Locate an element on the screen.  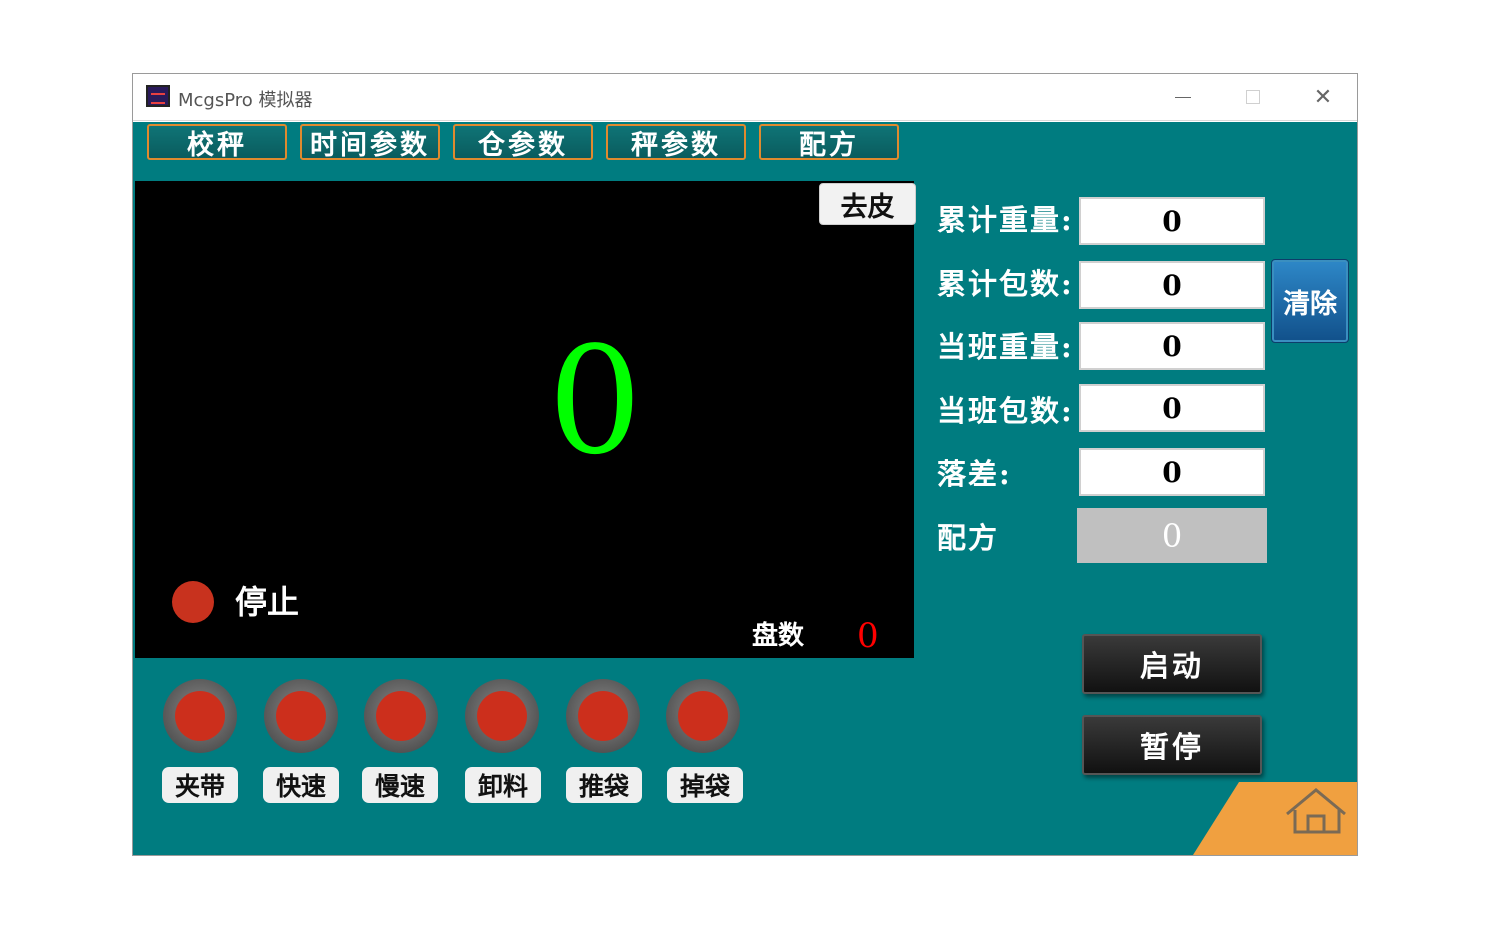
status-text: 停止 is located at coordinates (267, 602).